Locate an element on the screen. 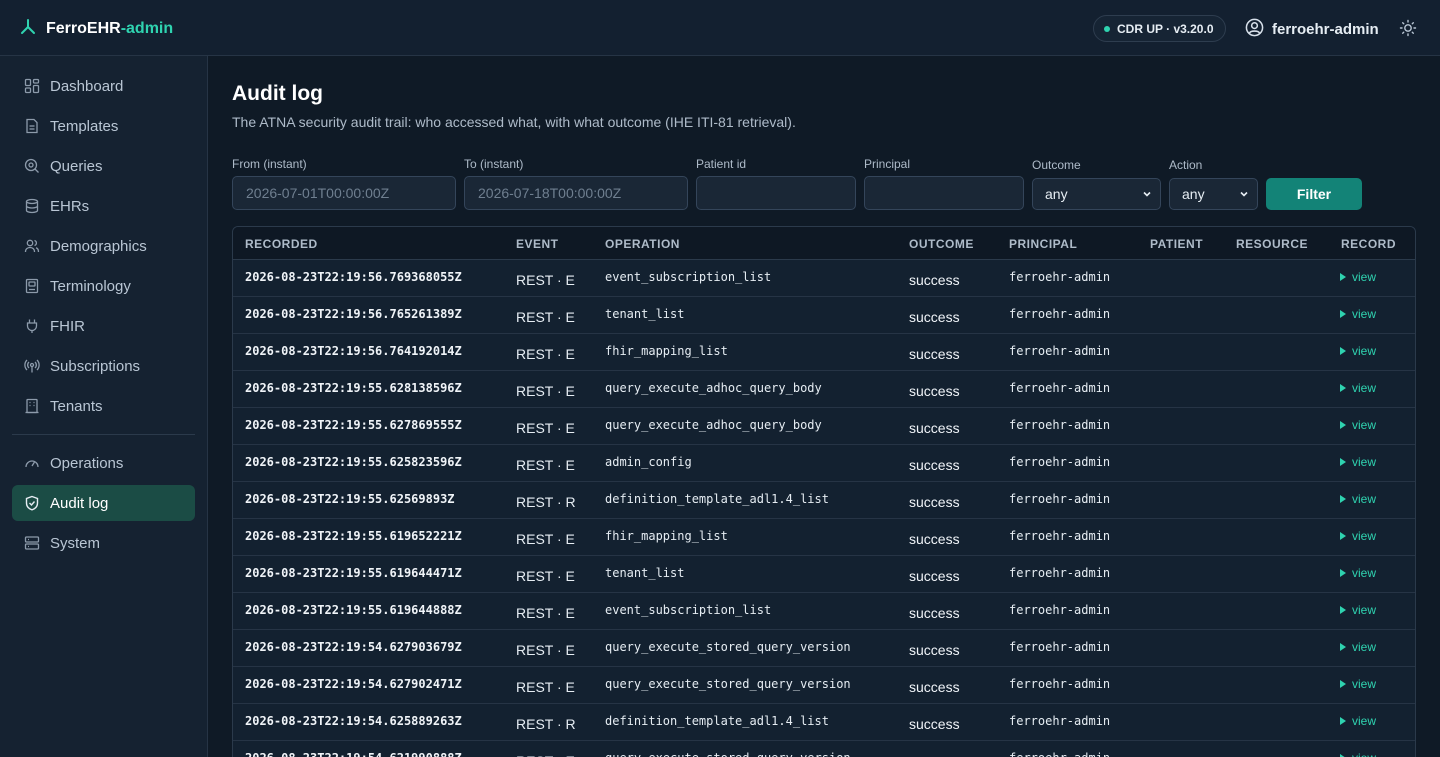  sidebar-item-ehrs: EHRs is located at coordinates (103, 206).